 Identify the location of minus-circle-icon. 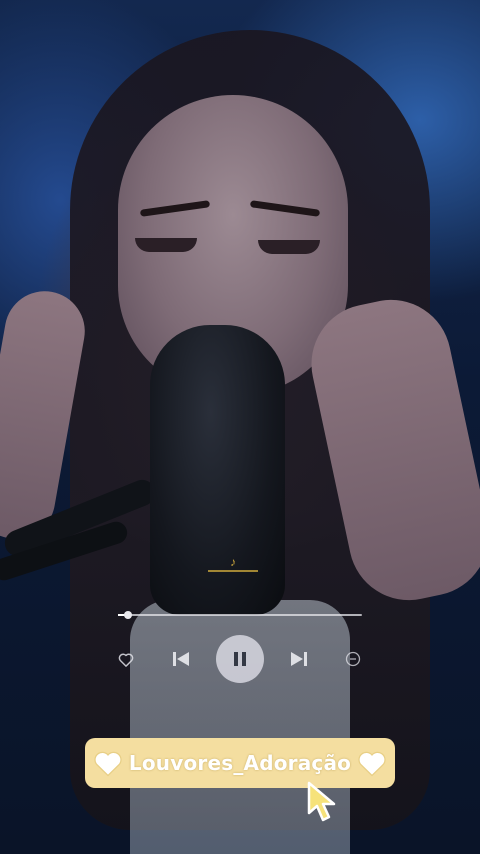
(353, 659).